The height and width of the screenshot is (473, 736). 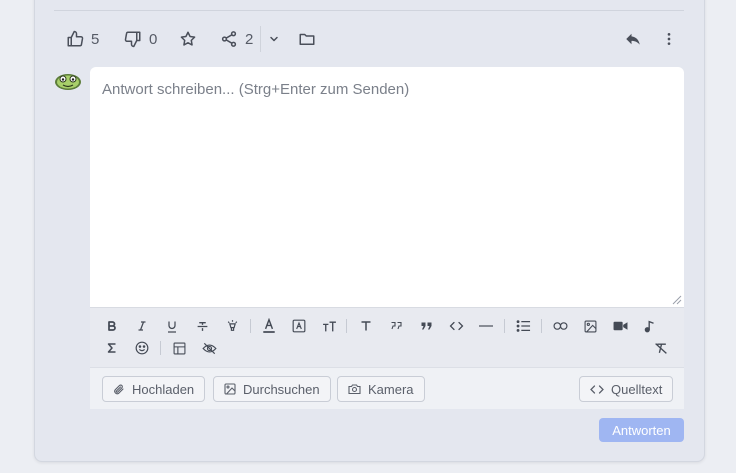 What do you see at coordinates (641, 430) in the screenshot?
I see `submit-reply-button: Antworten` at bounding box center [641, 430].